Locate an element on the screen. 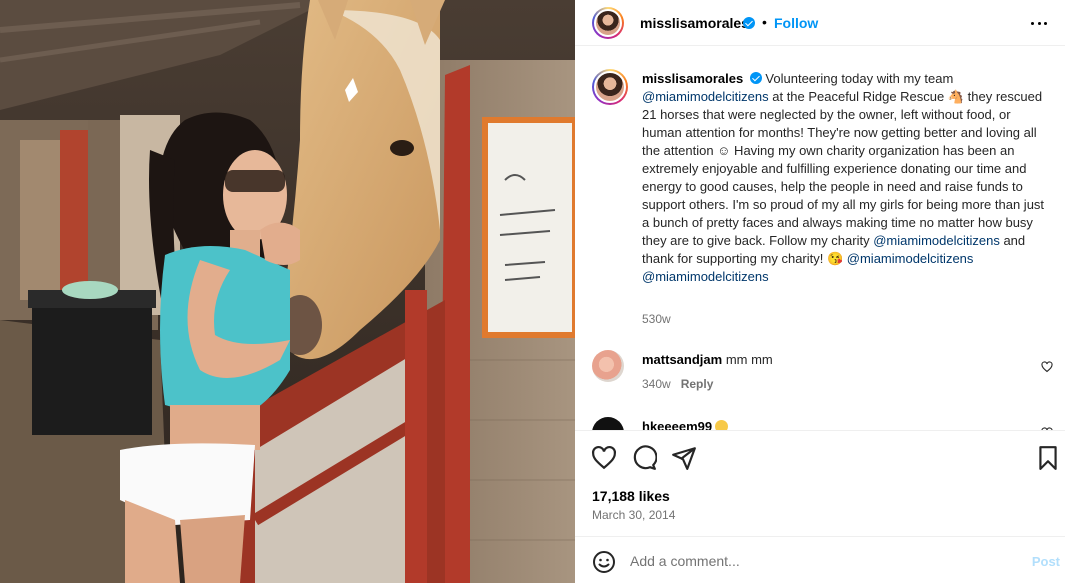 Image resolution: width=1065 pixels, height=583 pixels. save-bookmark-icon is located at coordinates (1048, 458).